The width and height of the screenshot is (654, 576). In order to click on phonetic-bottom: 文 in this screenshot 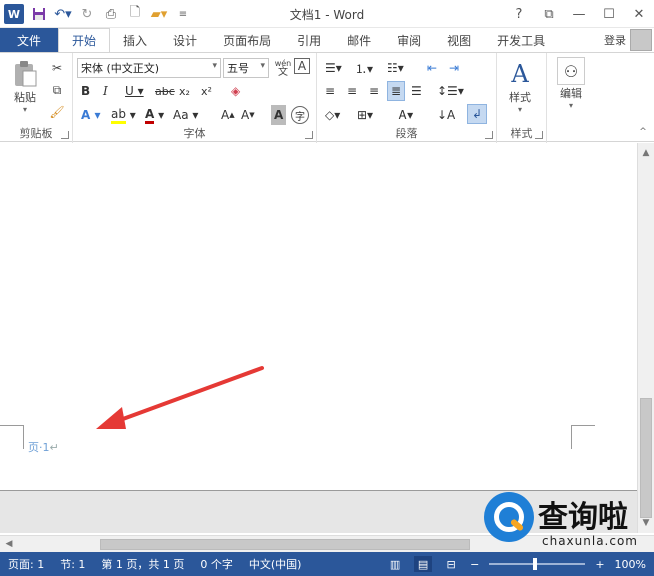, I will do `click(283, 72)`.